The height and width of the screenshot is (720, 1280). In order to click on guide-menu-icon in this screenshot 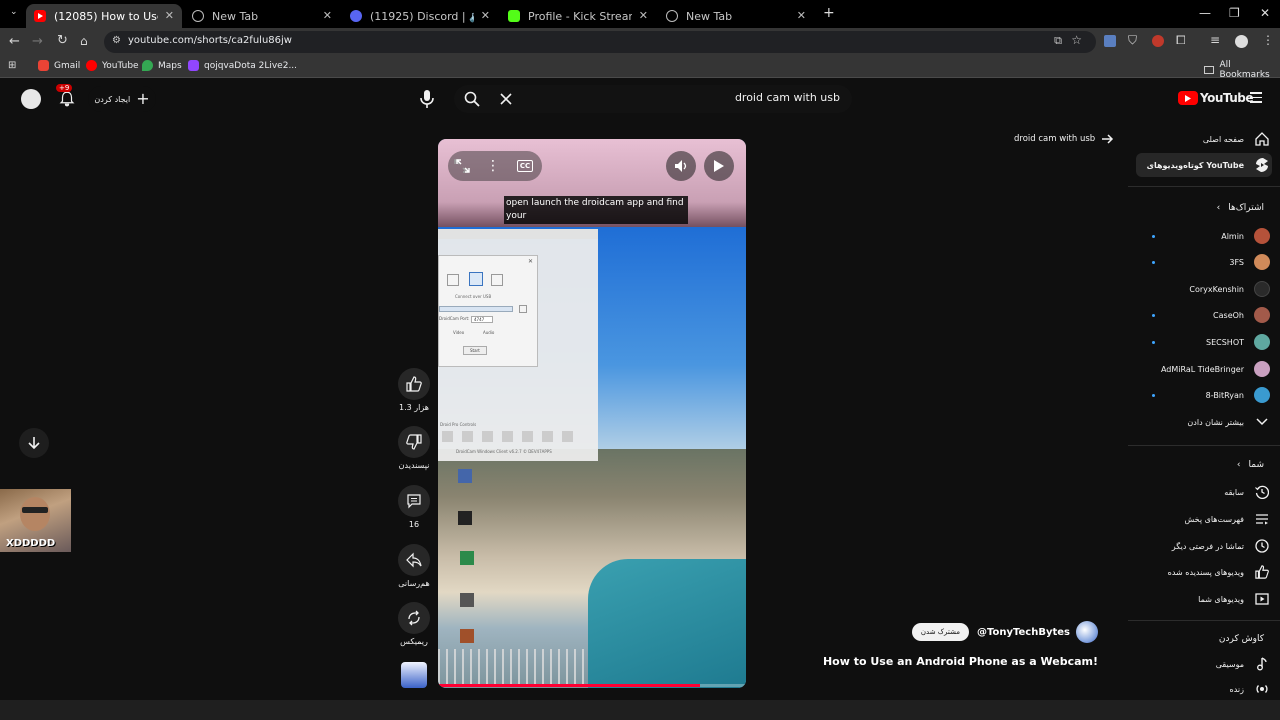, I will do `click(1256, 97)`.